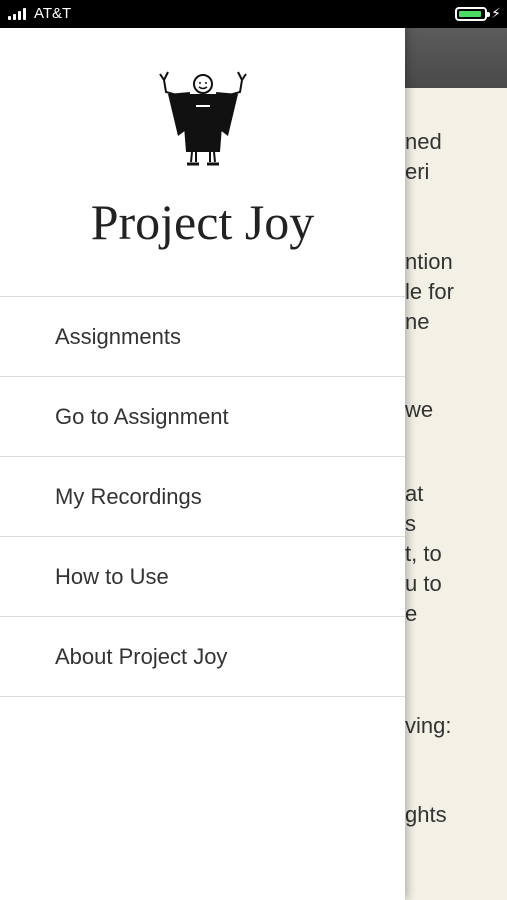  I want to click on text-fragment: ne, so click(417, 321).